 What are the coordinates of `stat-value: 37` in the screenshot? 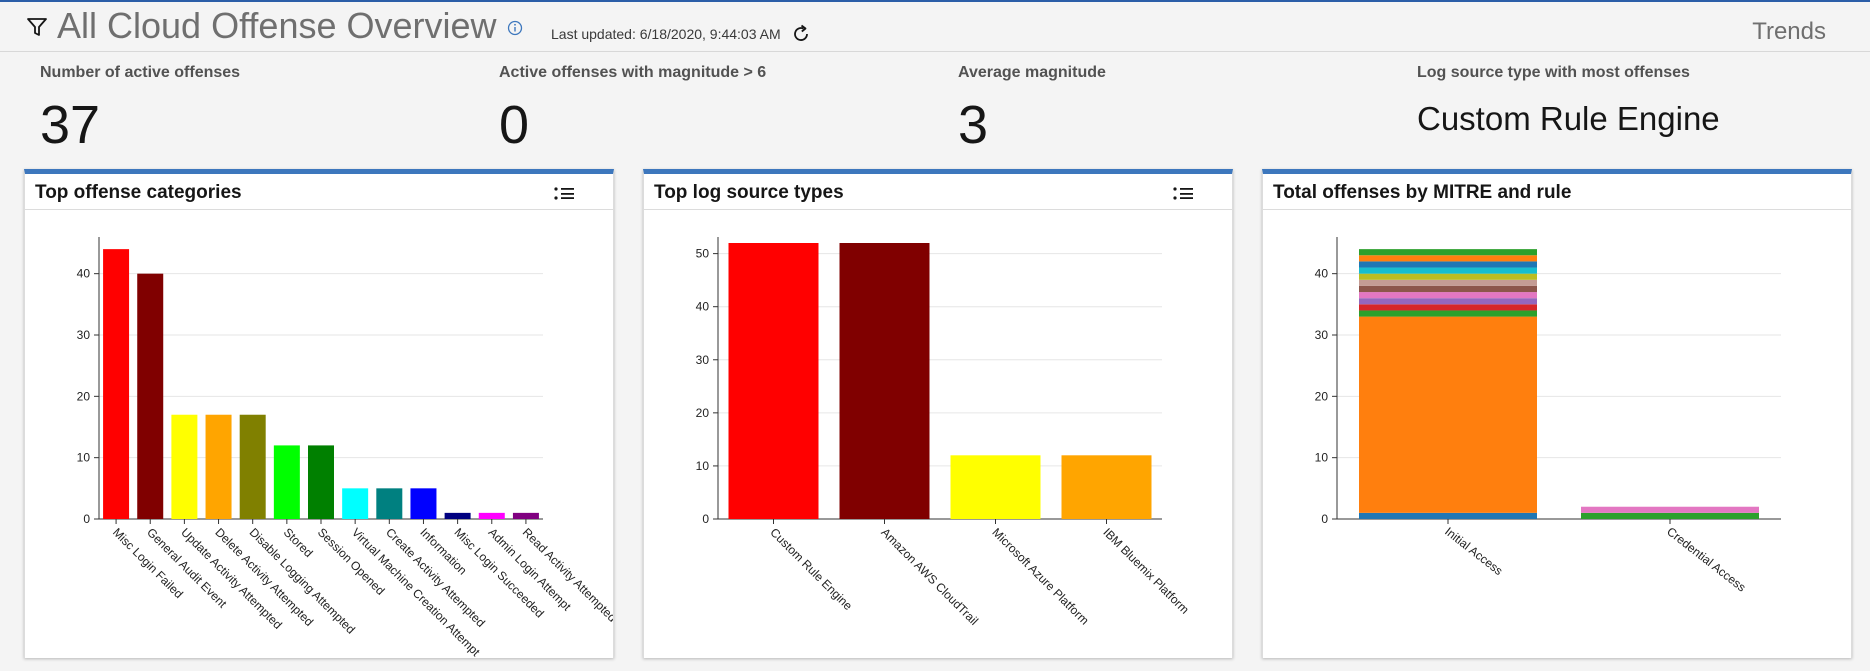 It's located at (70, 125).